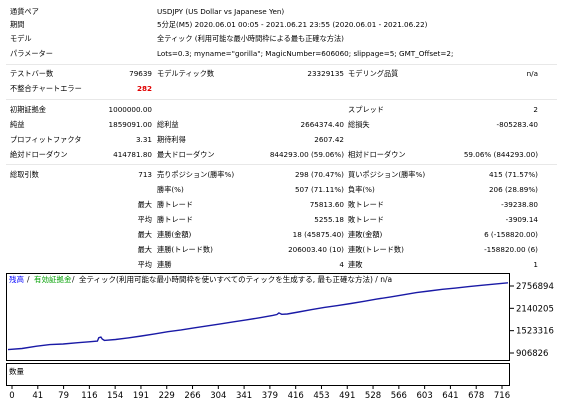  I want to click on x-tick-label: 528, so click(373, 396).